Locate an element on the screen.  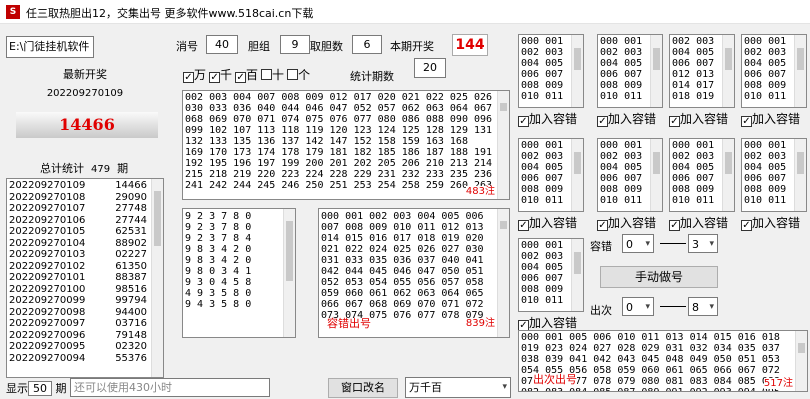
position-百: ✓百 is located at coordinates (246, 75).